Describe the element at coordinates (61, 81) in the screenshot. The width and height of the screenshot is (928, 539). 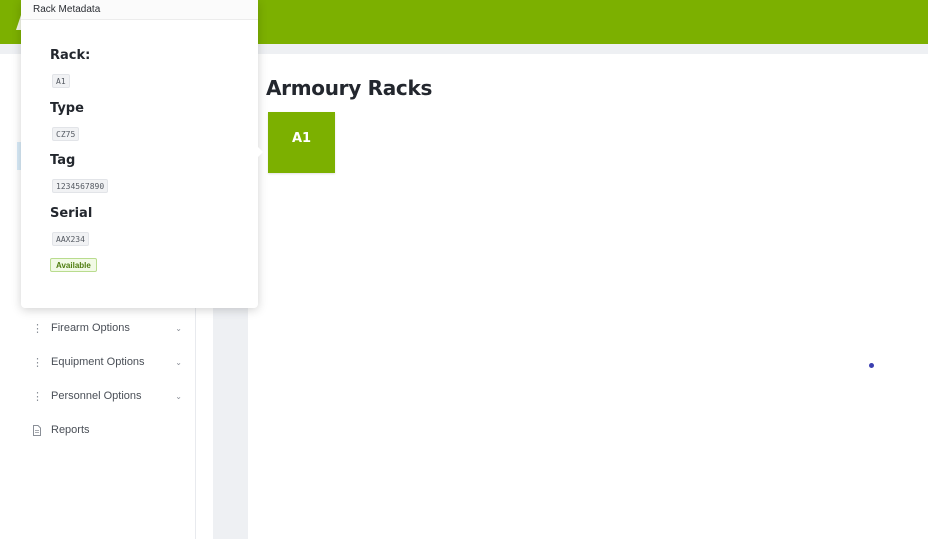
I see `rack-value: A1` at that location.